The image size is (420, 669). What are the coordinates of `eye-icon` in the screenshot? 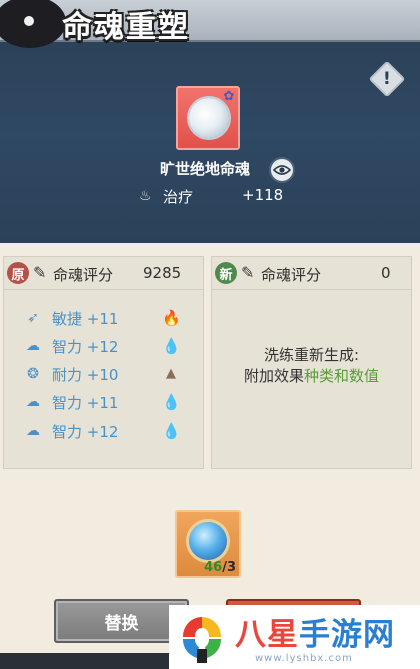 It's located at (282, 170).